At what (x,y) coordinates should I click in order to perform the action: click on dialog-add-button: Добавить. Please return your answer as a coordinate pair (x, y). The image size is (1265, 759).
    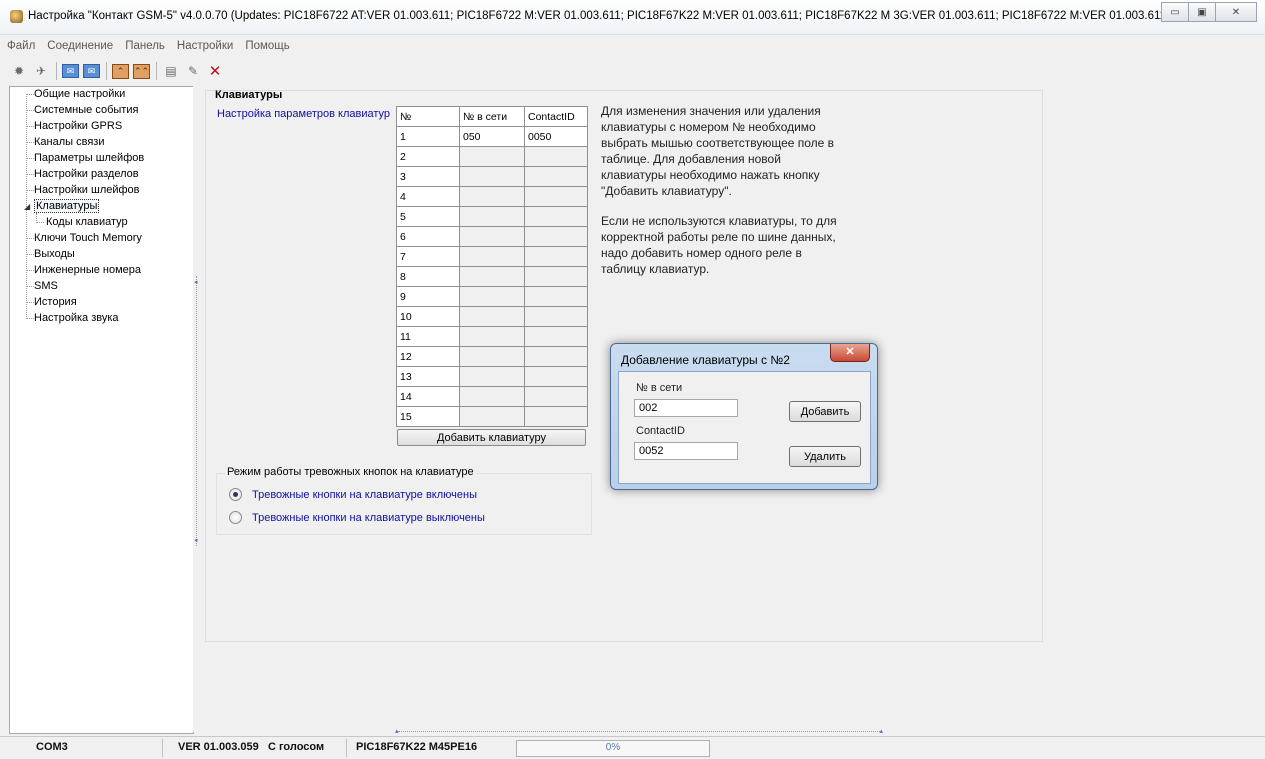
    Looking at the image, I should click on (825, 411).